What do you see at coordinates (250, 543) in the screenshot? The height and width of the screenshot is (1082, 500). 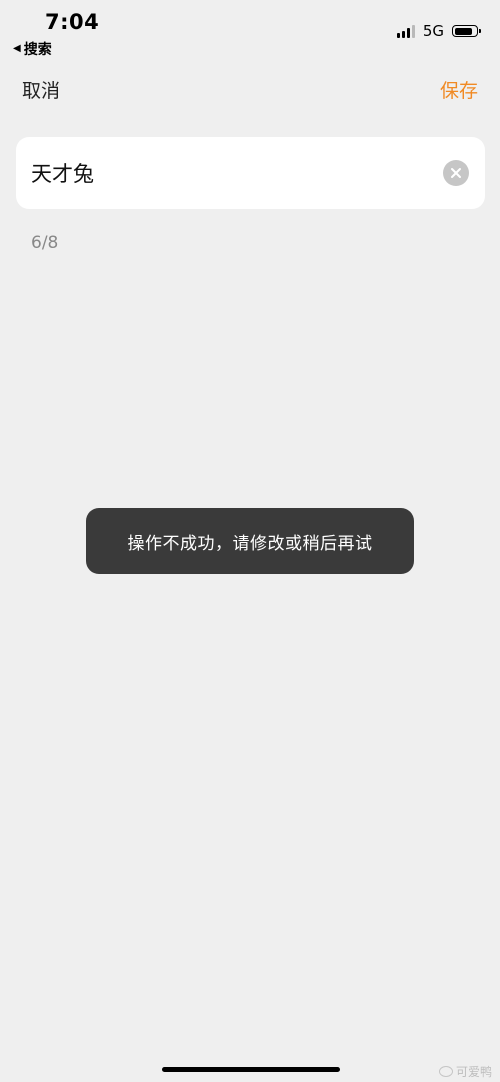 I see `toast-message: 操作不成功，请修改或稍后再试` at bounding box center [250, 543].